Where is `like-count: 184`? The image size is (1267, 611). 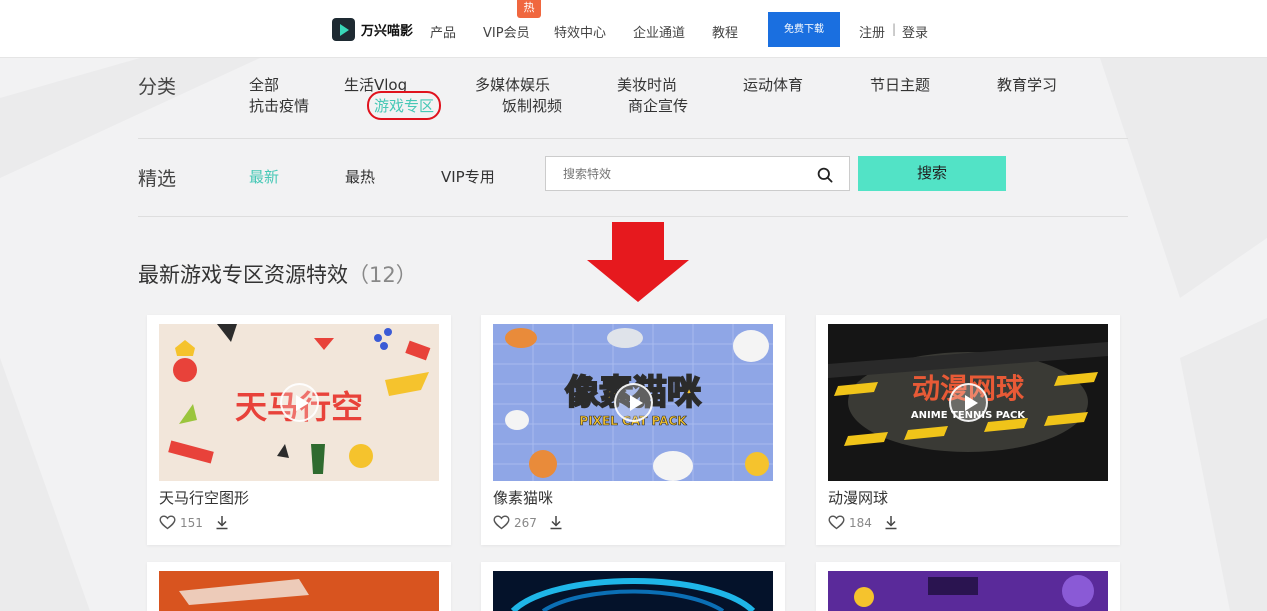 like-count: 184 is located at coordinates (860, 522).